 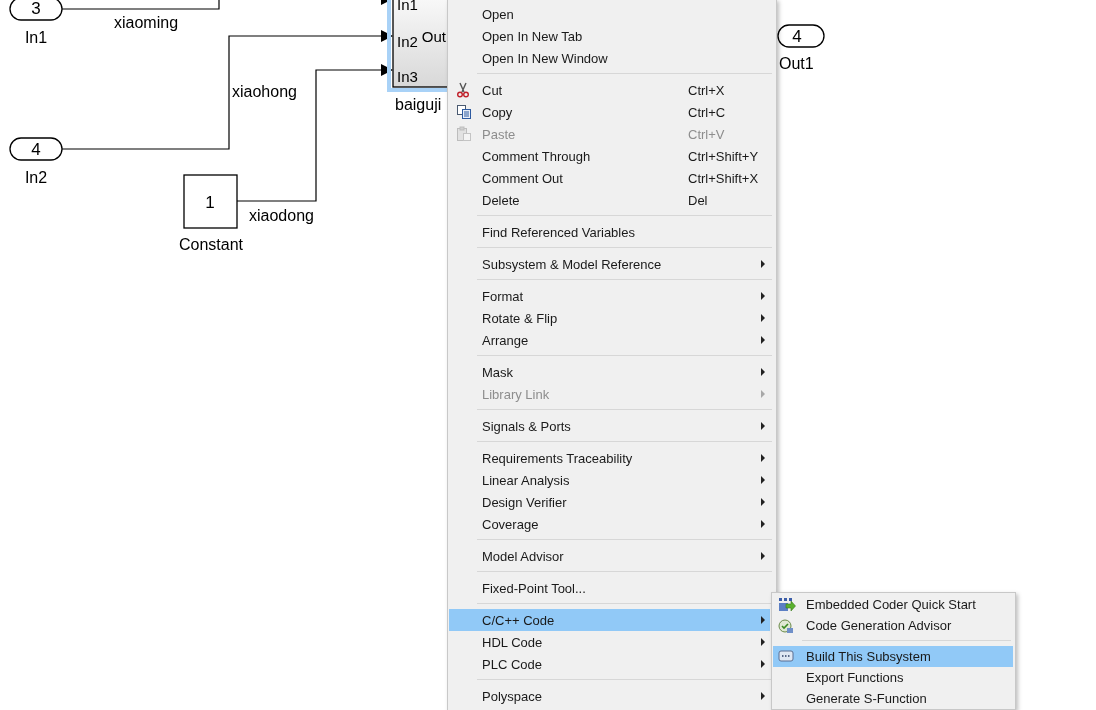 What do you see at coordinates (893, 698) in the screenshot?
I see `menu-item: Generate S-Function` at bounding box center [893, 698].